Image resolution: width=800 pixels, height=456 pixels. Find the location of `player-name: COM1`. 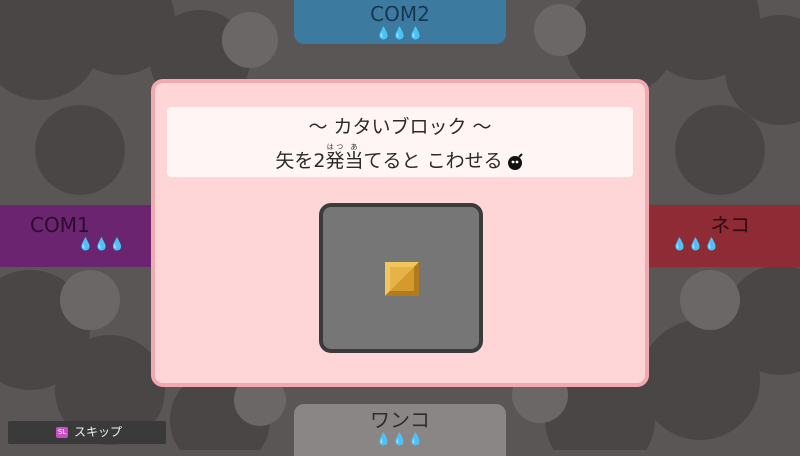

player-name: COM1 is located at coordinates (60, 225).